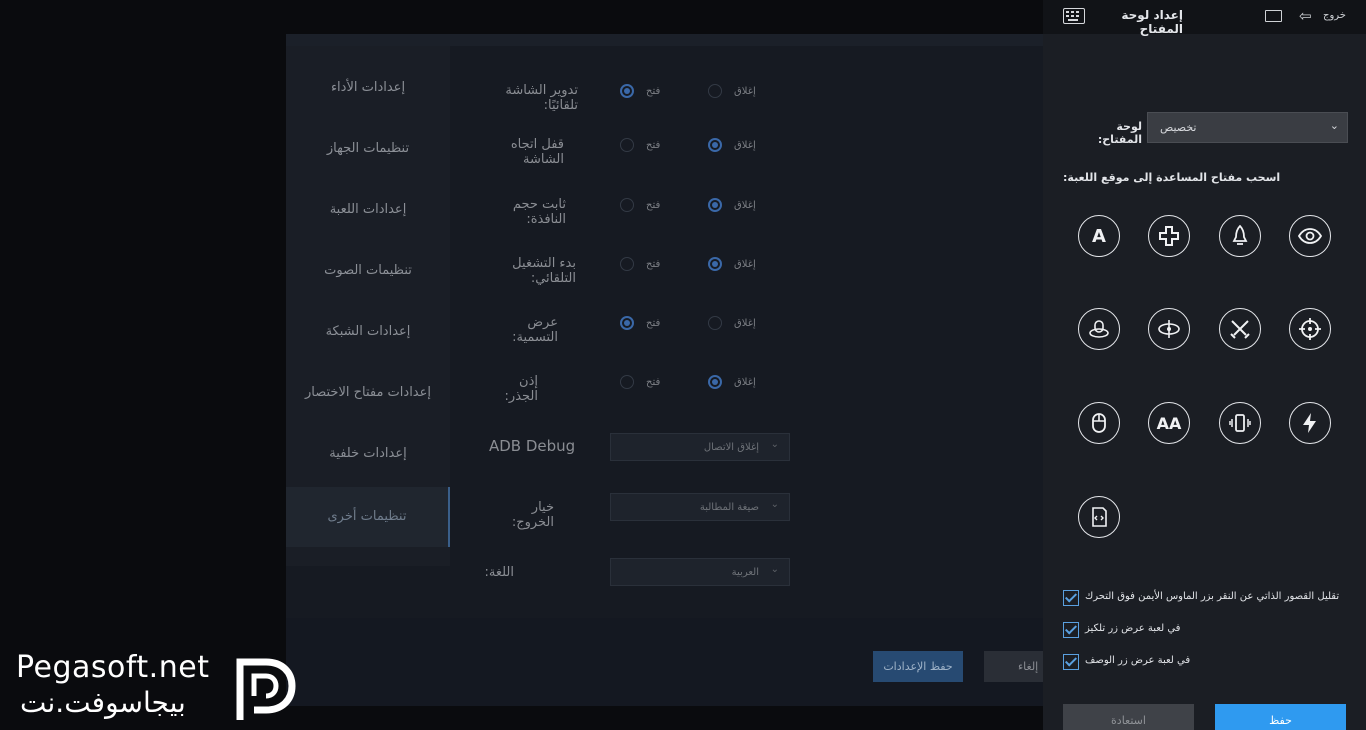 The height and width of the screenshot is (730, 1366). What do you see at coordinates (1133, 628) in the screenshot?
I see `checkbox-label-show-focus: في لعبة عرض زر تلكيز` at bounding box center [1133, 628].